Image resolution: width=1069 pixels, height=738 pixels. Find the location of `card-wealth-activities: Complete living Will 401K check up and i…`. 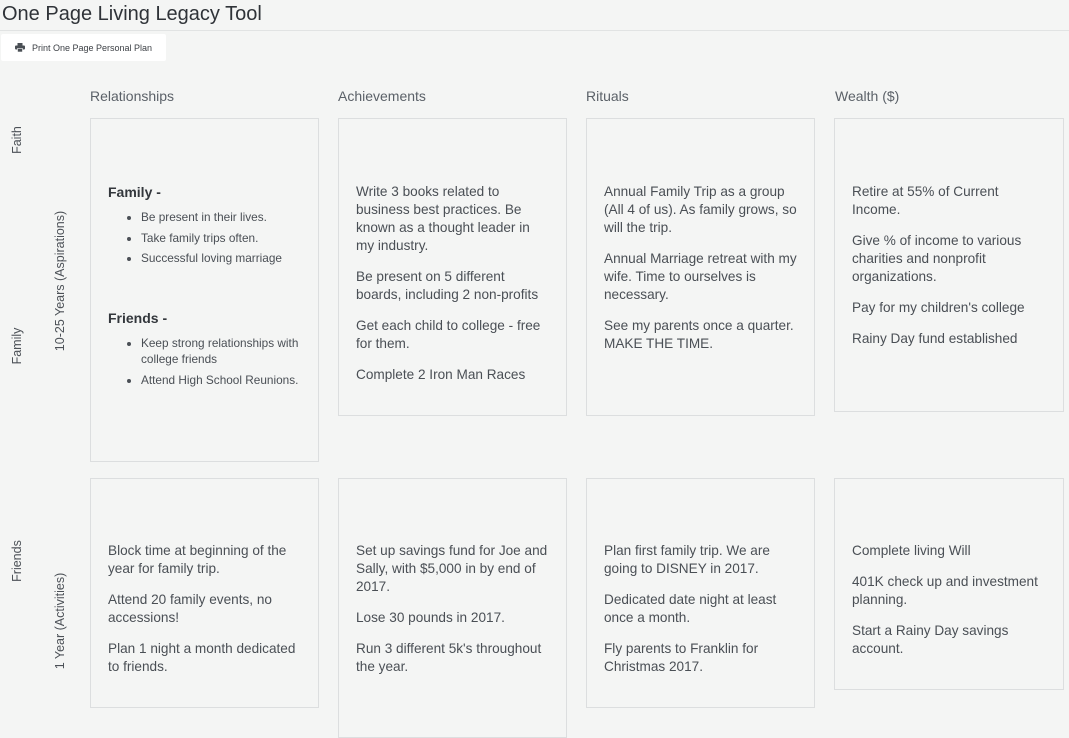

card-wealth-activities: Complete living Will 401K check up and i… is located at coordinates (949, 584).